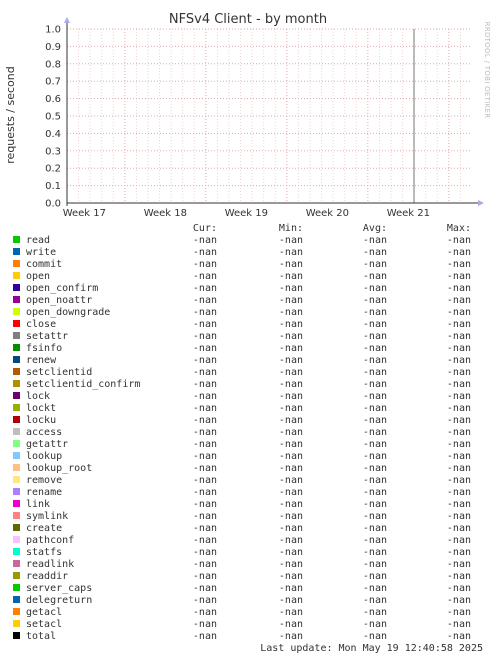 The height and width of the screenshot is (660, 497). What do you see at coordinates (84, 213) in the screenshot?
I see `x-tick-label: Week 17` at bounding box center [84, 213].